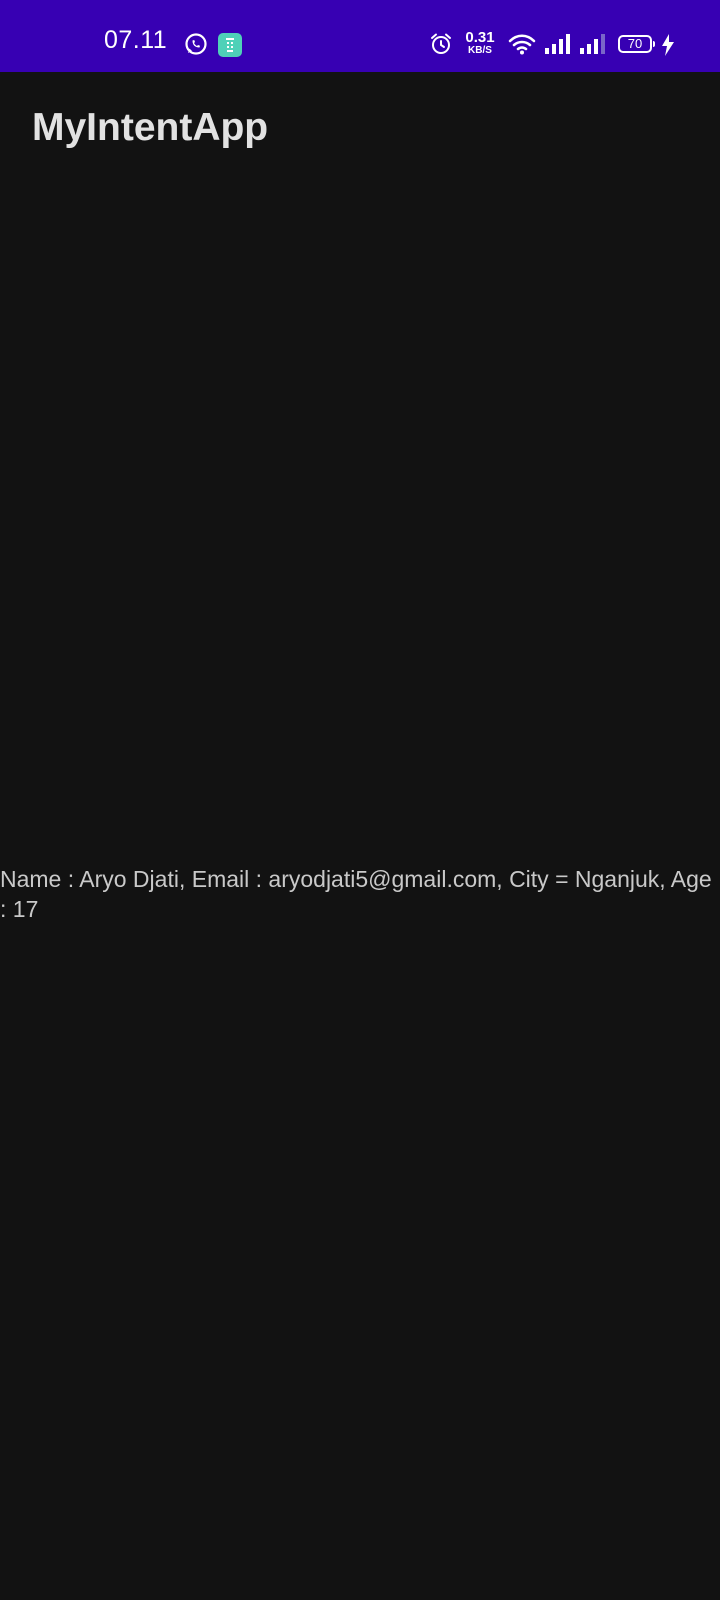 The width and height of the screenshot is (720, 1600). What do you see at coordinates (196, 46) in the screenshot?
I see `whatsapp-icon` at bounding box center [196, 46].